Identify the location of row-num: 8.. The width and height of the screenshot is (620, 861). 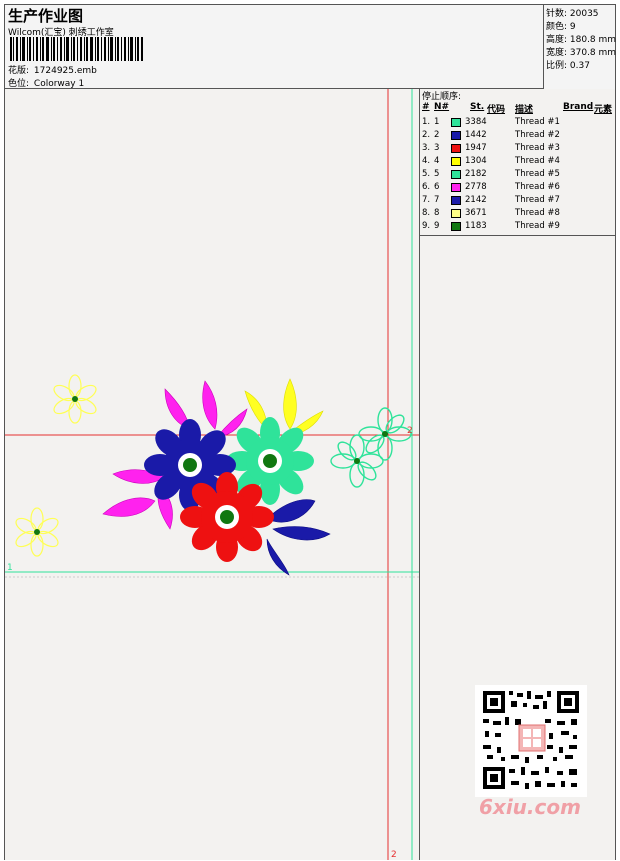
(426, 213).